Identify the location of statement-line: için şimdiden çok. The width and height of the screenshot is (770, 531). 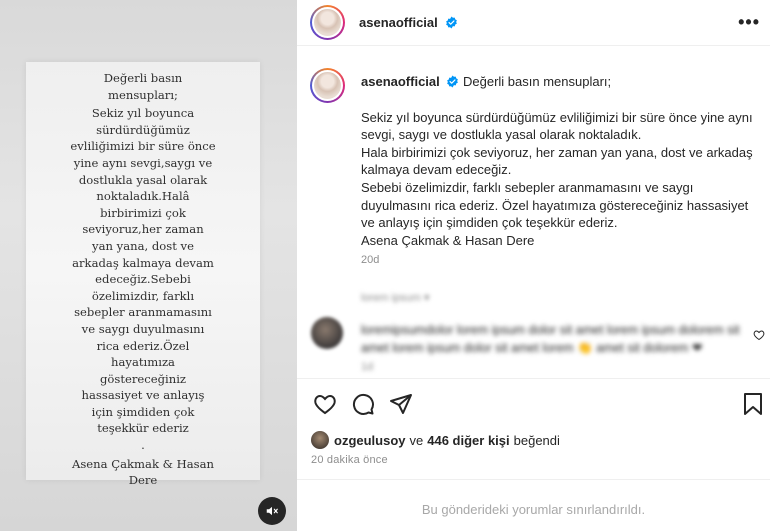
(143, 411).